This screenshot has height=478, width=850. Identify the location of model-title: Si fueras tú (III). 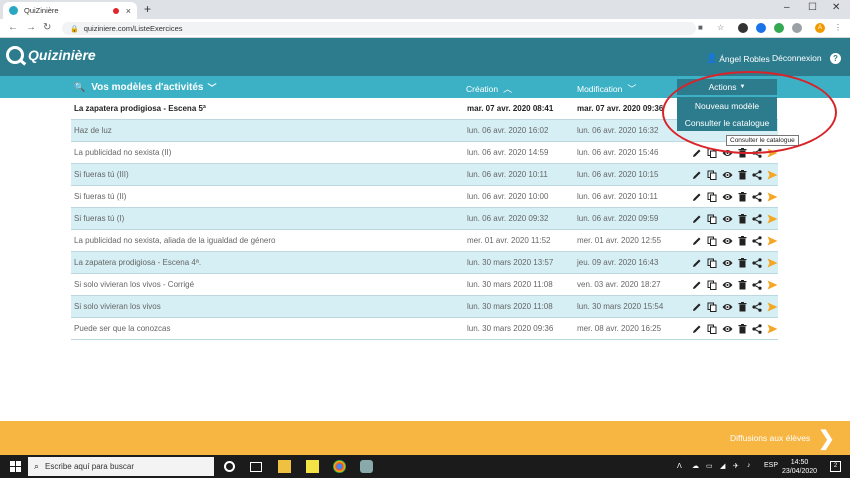
(101, 174).